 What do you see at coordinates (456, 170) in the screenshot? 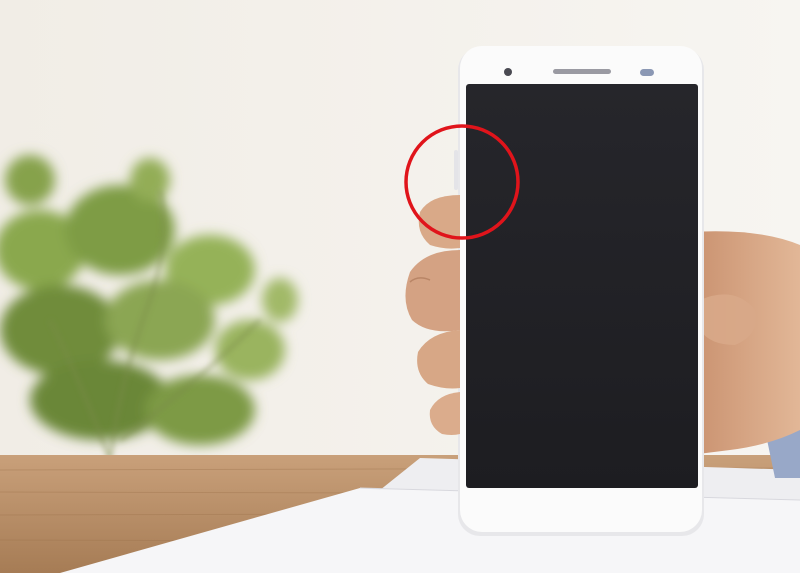
I see `side-button` at bounding box center [456, 170].